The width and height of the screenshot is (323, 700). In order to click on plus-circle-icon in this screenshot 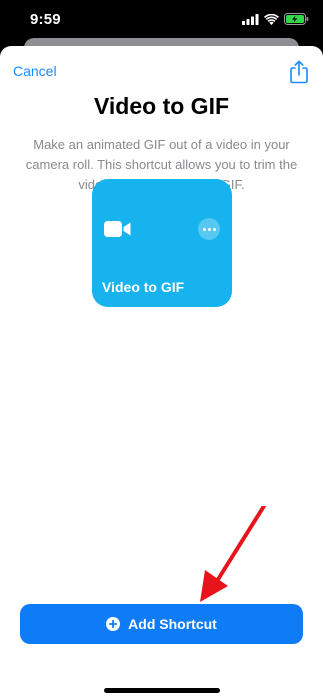, I will do `click(113, 624)`.